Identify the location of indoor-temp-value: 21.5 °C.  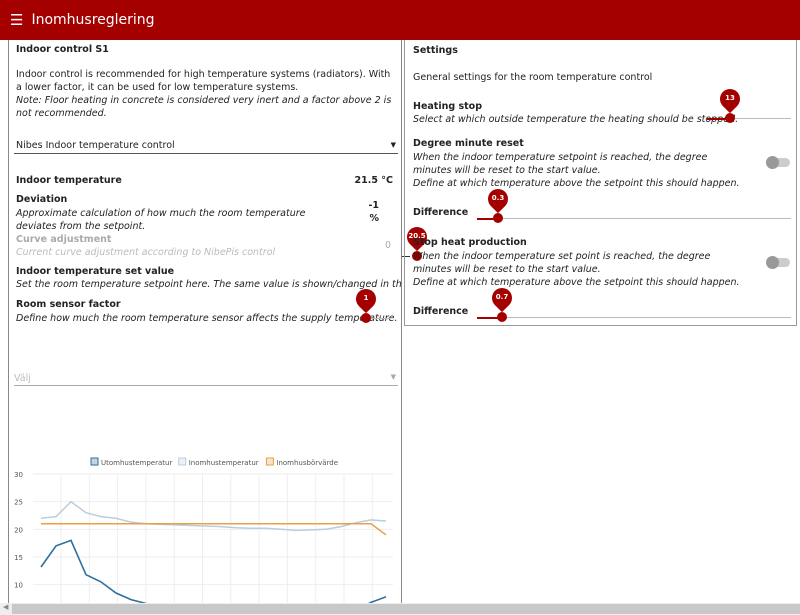
(373, 180).